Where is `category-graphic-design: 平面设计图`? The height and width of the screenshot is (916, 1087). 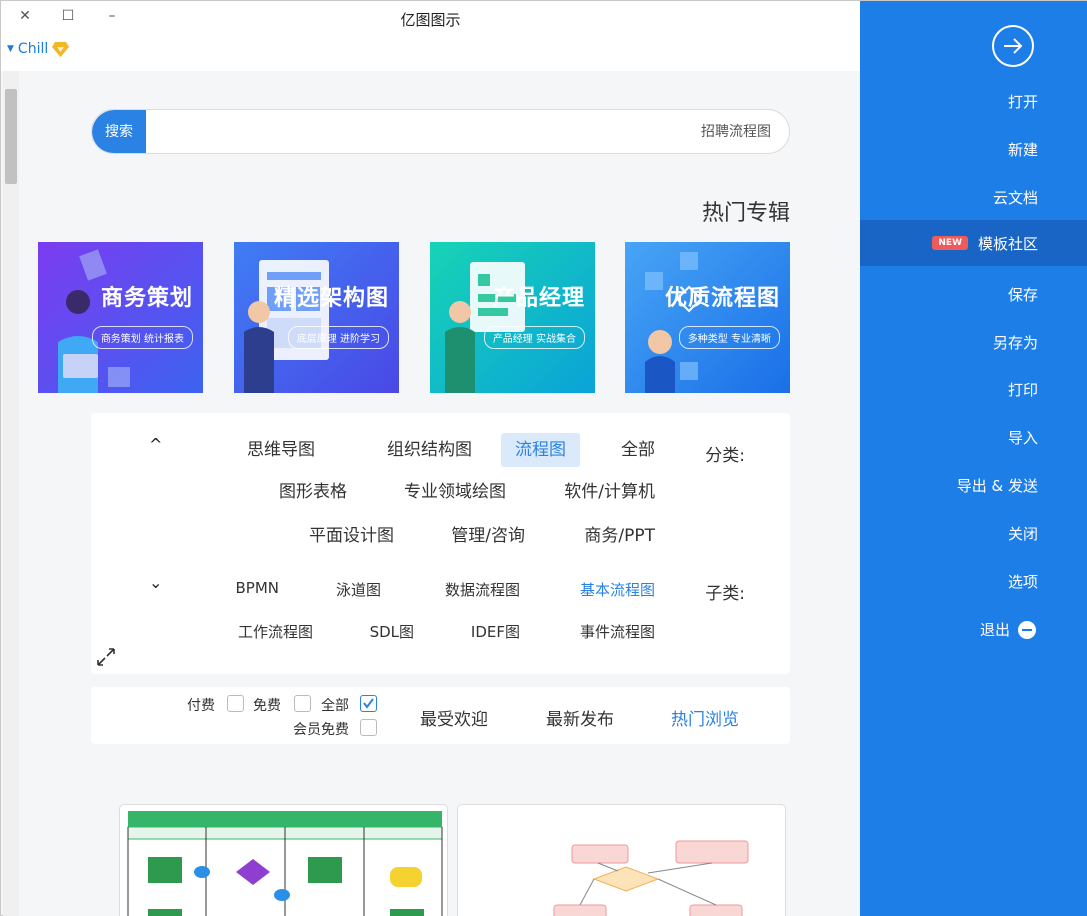
category-graphic-design: 平面设计图 is located at coordinates (351, 536).